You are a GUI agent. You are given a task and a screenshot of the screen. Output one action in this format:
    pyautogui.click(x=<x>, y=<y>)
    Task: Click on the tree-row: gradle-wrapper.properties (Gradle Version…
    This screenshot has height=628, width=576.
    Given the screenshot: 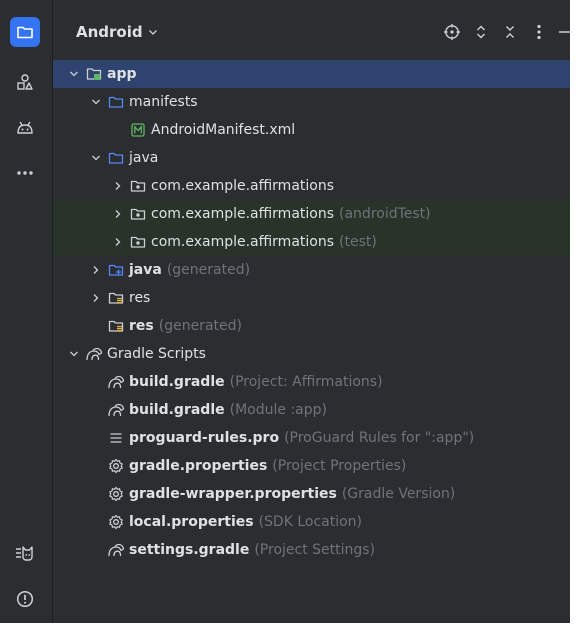 What is the action you would take?
    pyautogui.click(x=311, y=494)
    